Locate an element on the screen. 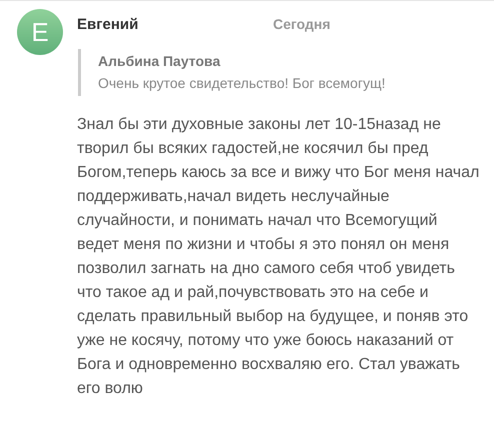 The height and width of the screenshot is (440, 494). quote-text: Очень крутое свидетельство! Бог всемогущ! is located at coordinates (242, 83).